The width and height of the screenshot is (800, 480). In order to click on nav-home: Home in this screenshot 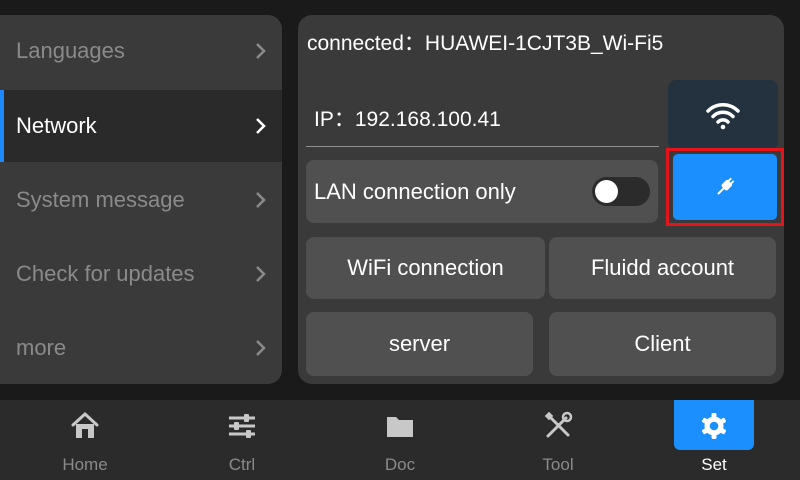, I will do `click(85, 440)`.